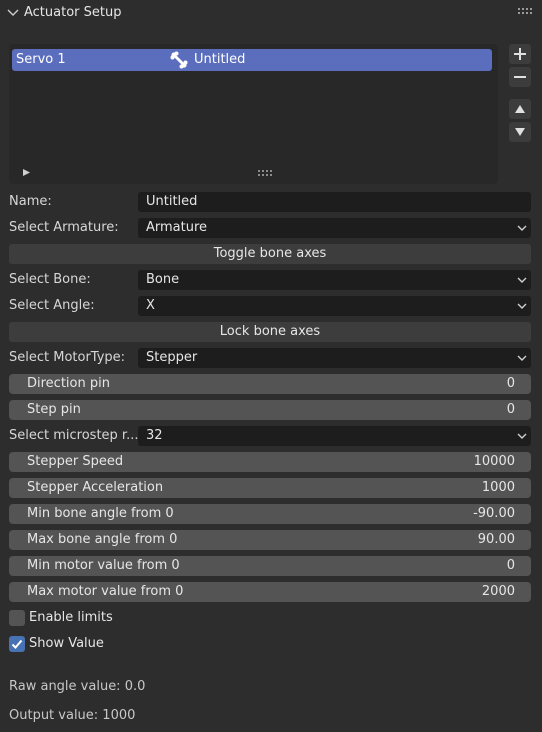 The height and width of the screenshot is (732, 542). Describe the element at coordinates (17, 618) in the screenshot. I see `enable-limits-checkbox` at that location.